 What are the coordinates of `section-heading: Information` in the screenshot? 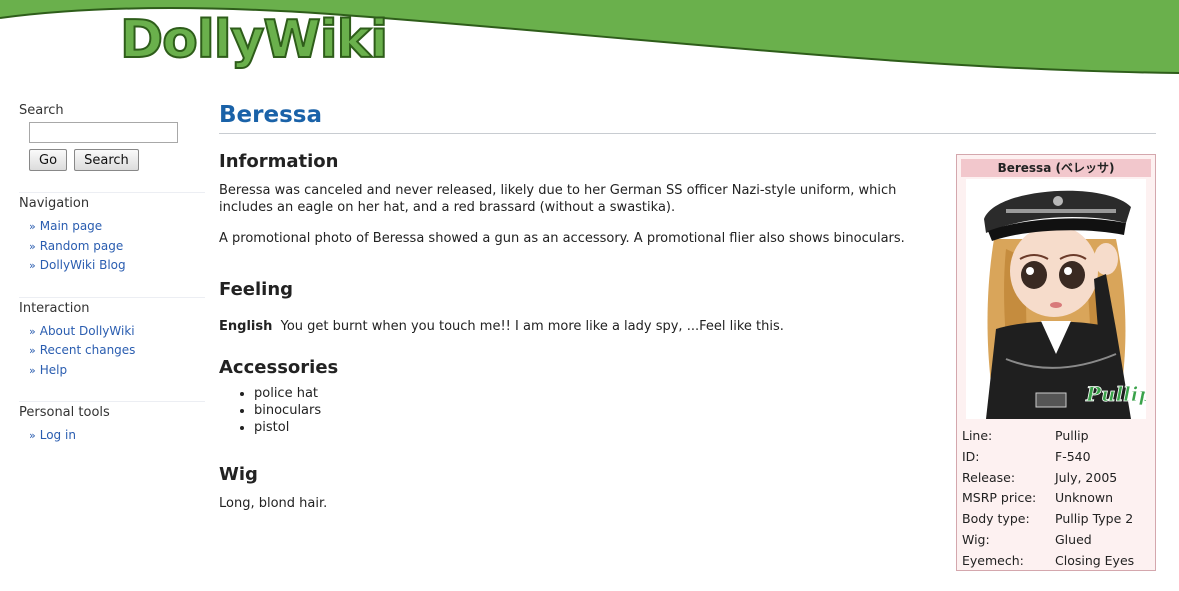 It's located at (279, 161).